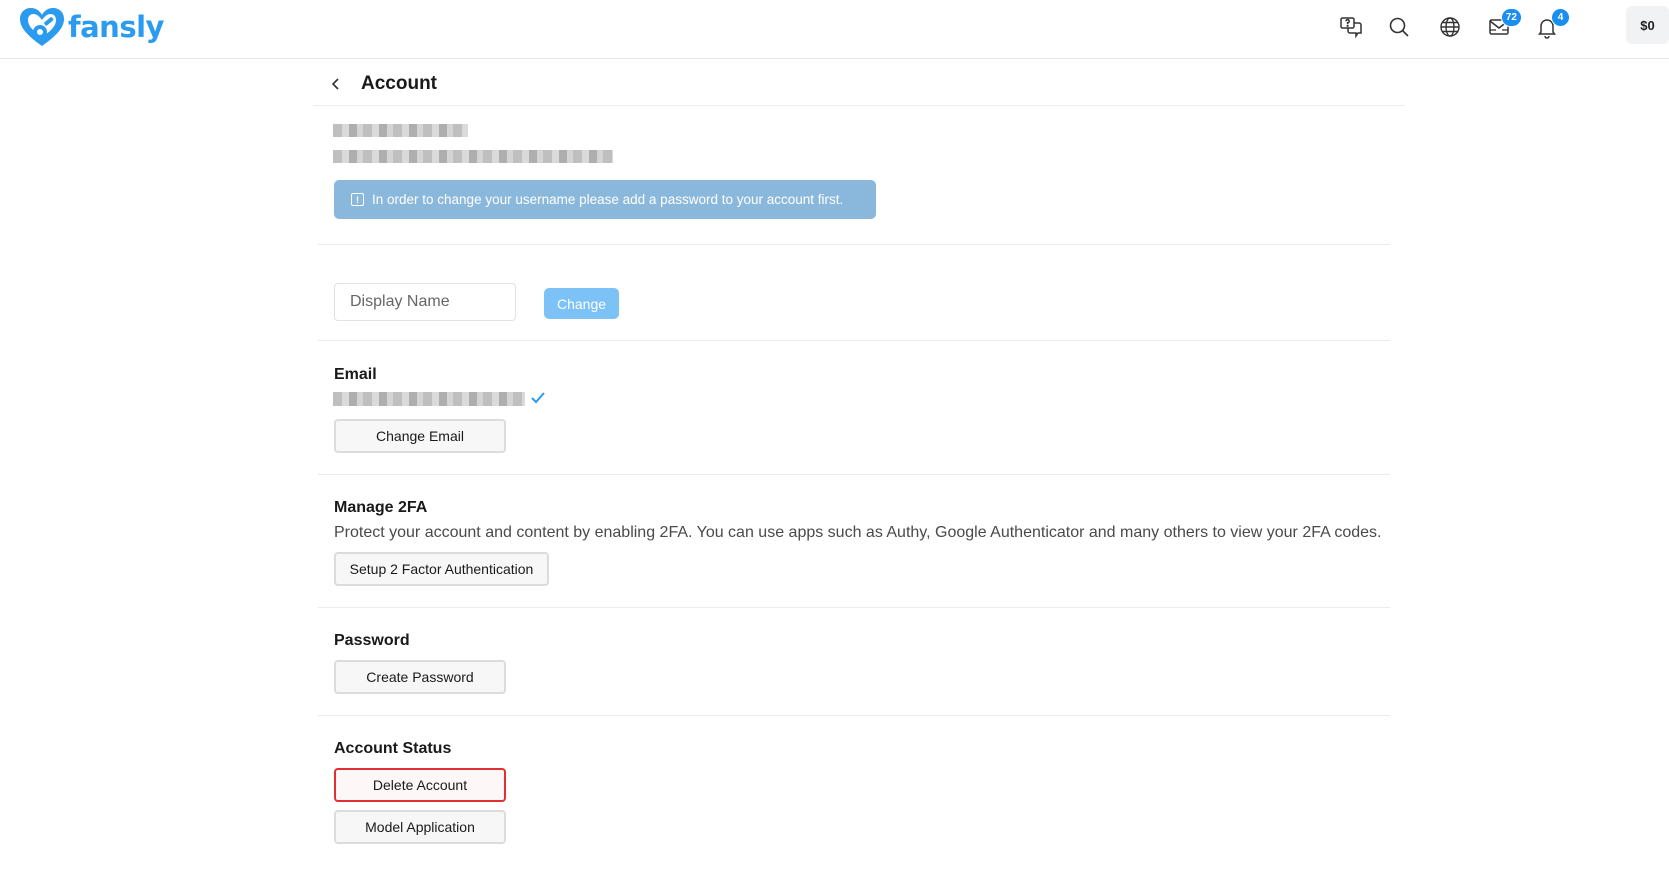 This screenshot has width=1669, height=881. I want to click on globe-icon, so click(1450, 27).